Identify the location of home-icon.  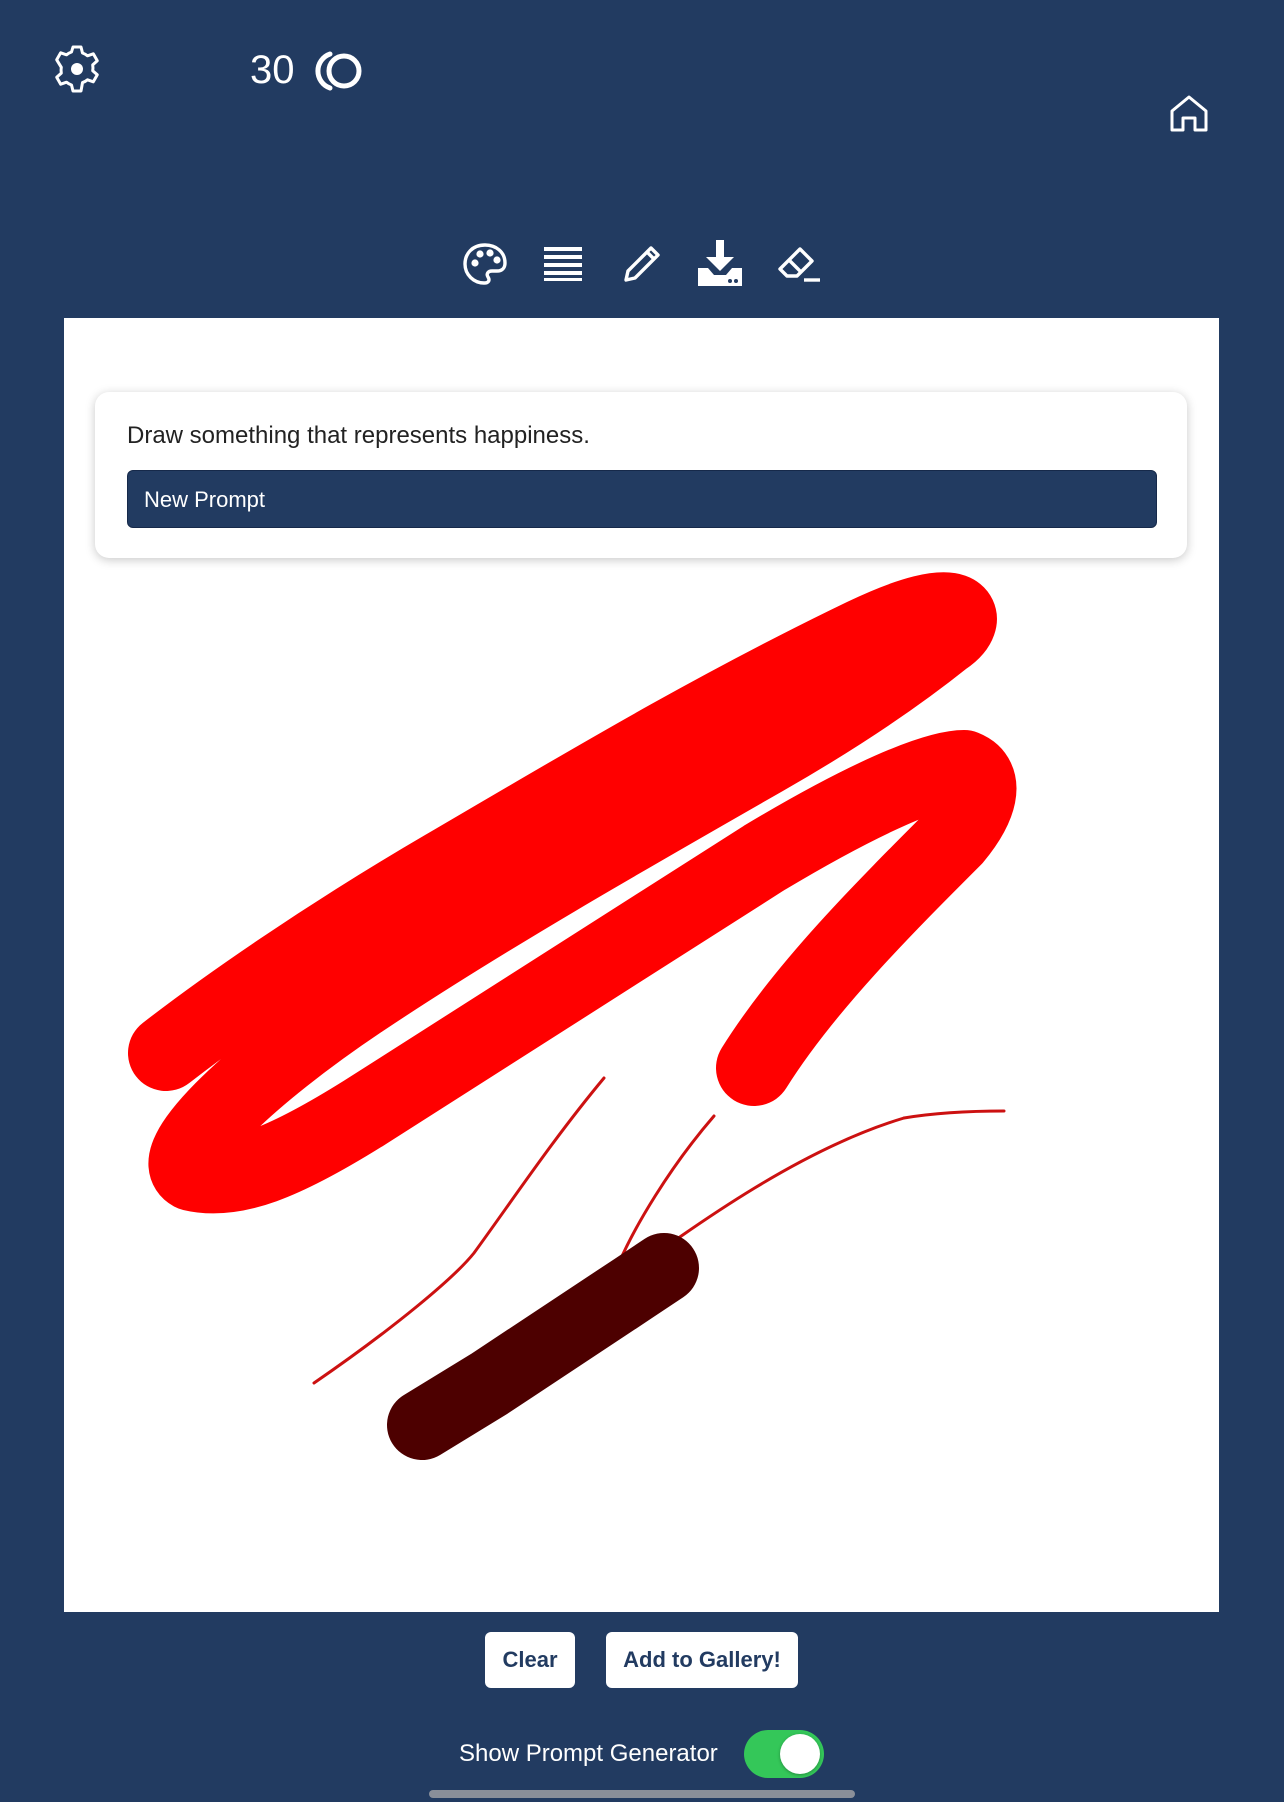
(1189, 113).